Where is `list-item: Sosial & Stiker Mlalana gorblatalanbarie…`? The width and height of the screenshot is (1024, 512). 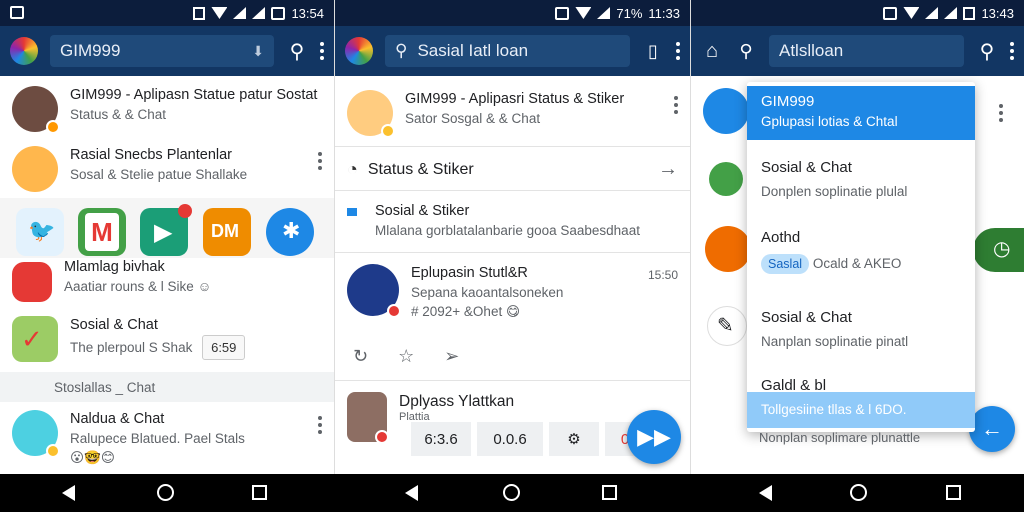
list-item: Sosial & Stiker Mlalana gorblatalanbarie… is located at coordinates (512, 221).